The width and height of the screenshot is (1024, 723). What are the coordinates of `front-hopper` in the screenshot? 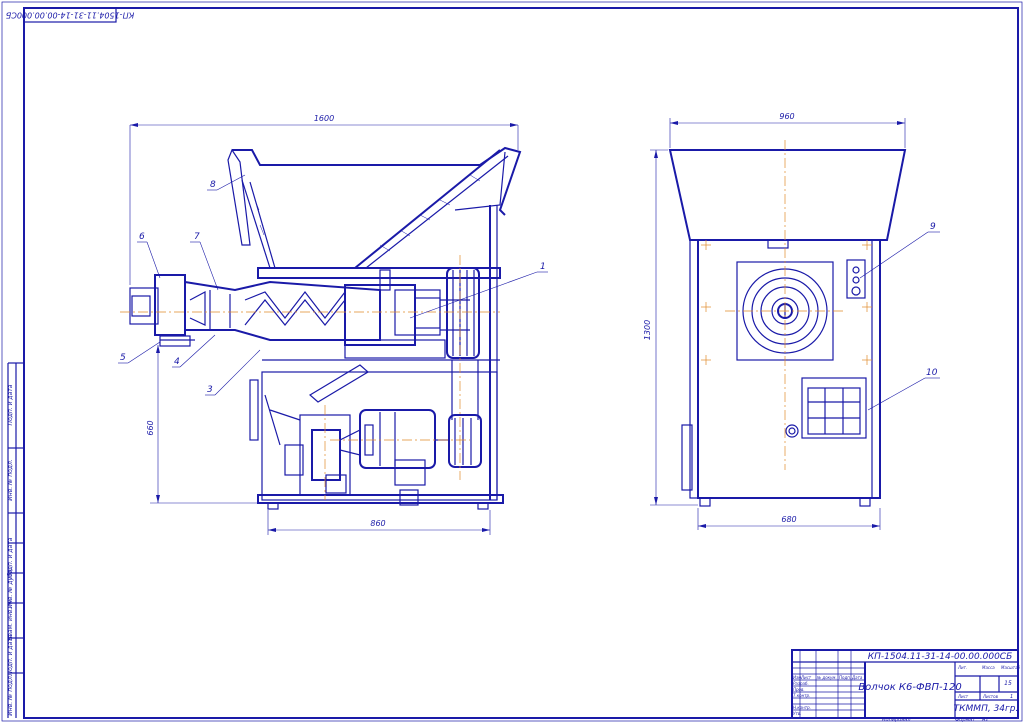 It's located at (787, 195).